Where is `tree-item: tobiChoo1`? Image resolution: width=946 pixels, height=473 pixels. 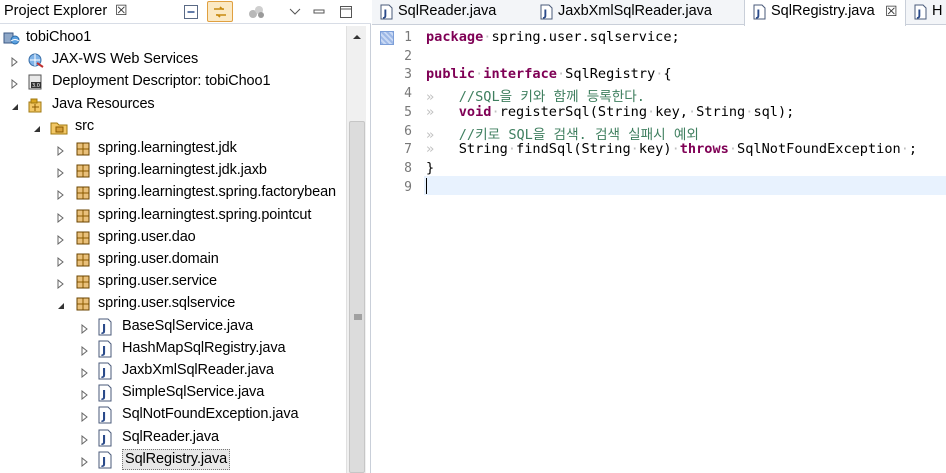 tree-item: tobiChoo1 is located at coordinates (173, 38).